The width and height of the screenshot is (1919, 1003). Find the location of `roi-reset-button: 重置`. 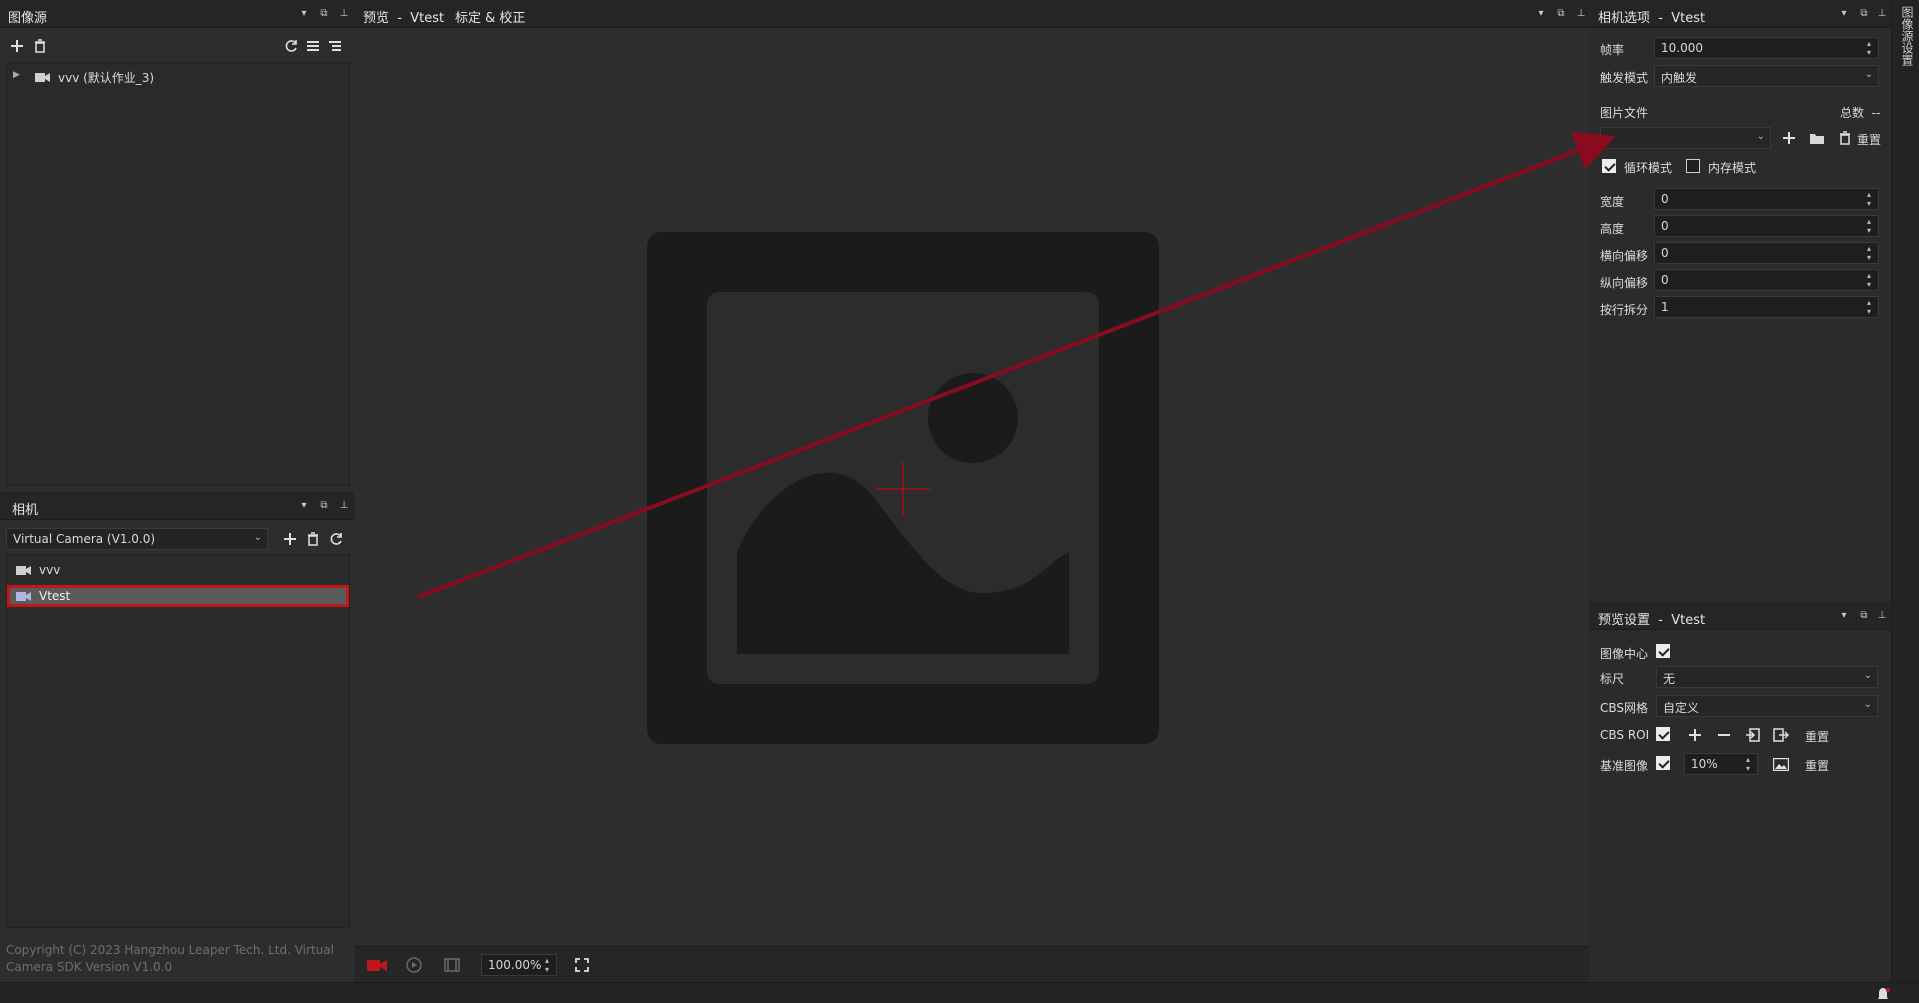

roi-reset-button: 重置 is located at coordinates (1817, 736).